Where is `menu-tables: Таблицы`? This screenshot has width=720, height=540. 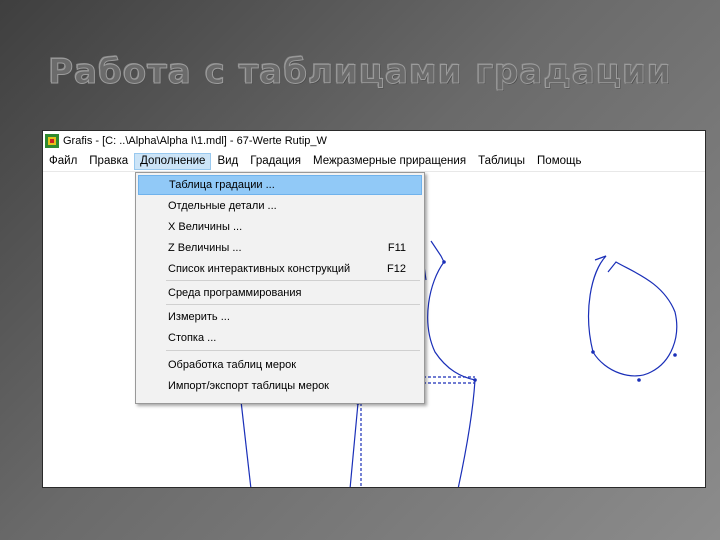 menu-tables: Таблицы is located at coordinates (501, 161).